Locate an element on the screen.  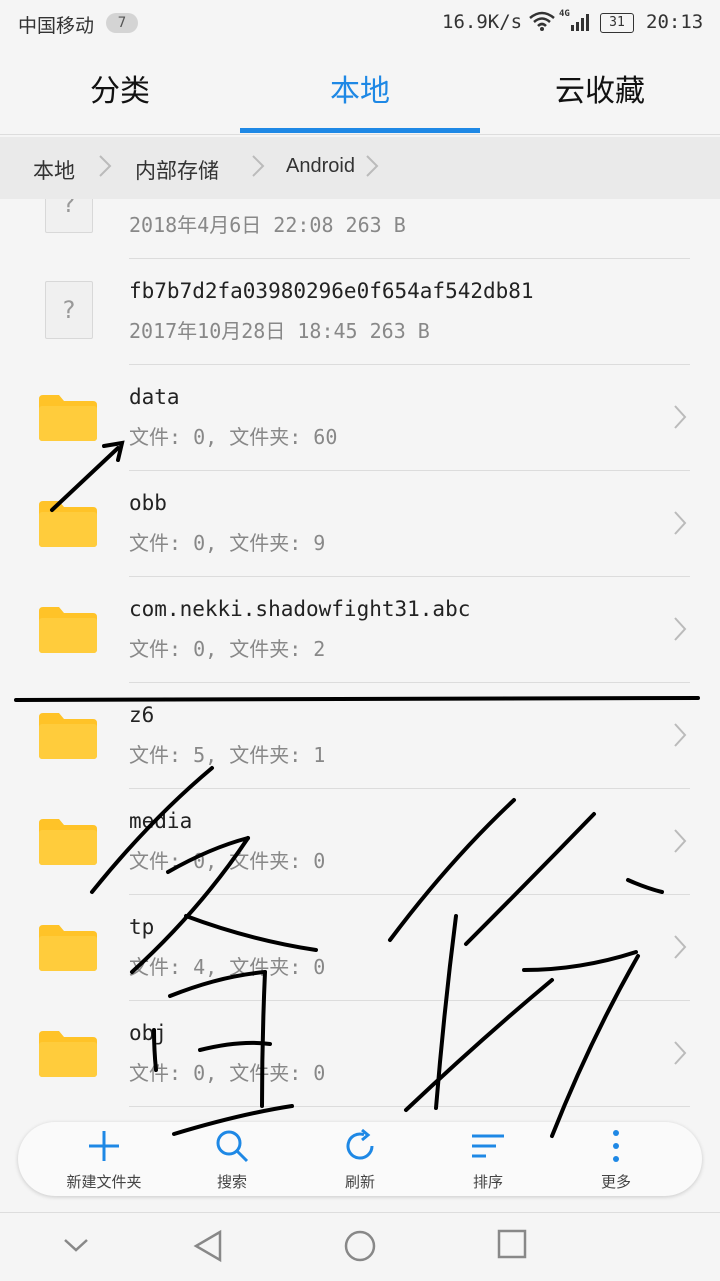
item-meta: 文件: 4, 文件夹: 0 is located at coordinates (227, 967).